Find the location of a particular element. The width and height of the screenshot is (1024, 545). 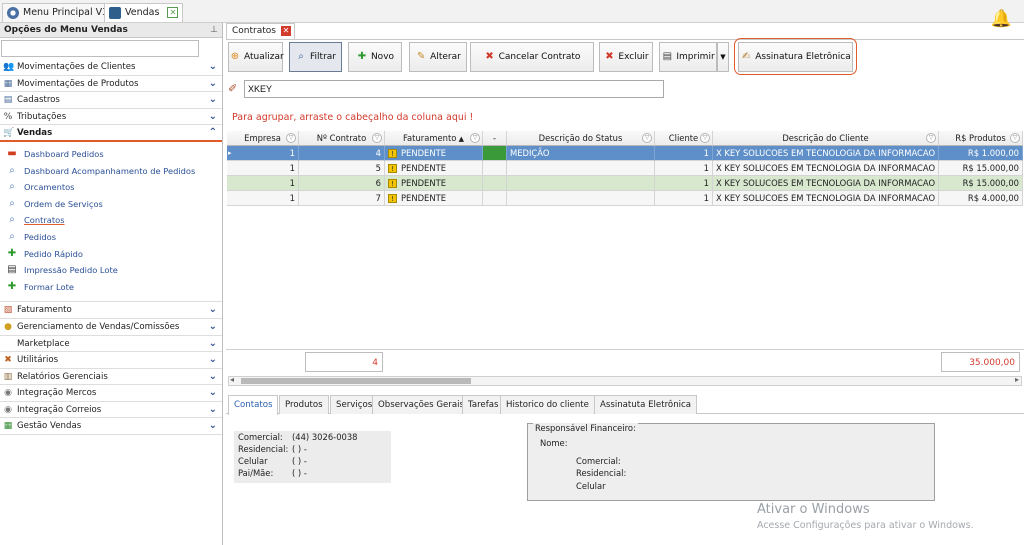

imprimir-dropdown-button: ▼ is located at coordinates (723, 57).